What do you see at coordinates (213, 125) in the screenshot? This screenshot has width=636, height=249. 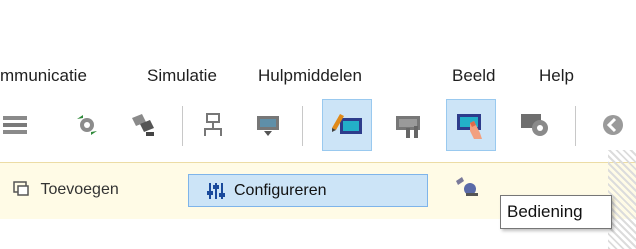 I see `network-icon` at bounding box center [213, 125].